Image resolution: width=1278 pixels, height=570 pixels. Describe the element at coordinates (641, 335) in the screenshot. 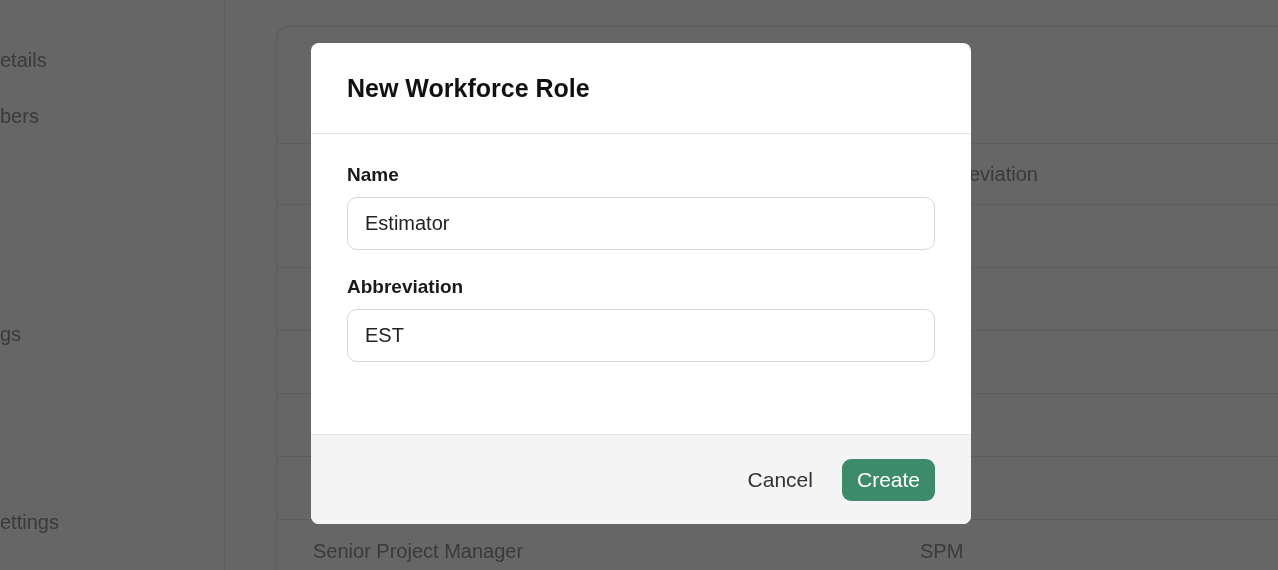

I see `input-field: EST` at that location.